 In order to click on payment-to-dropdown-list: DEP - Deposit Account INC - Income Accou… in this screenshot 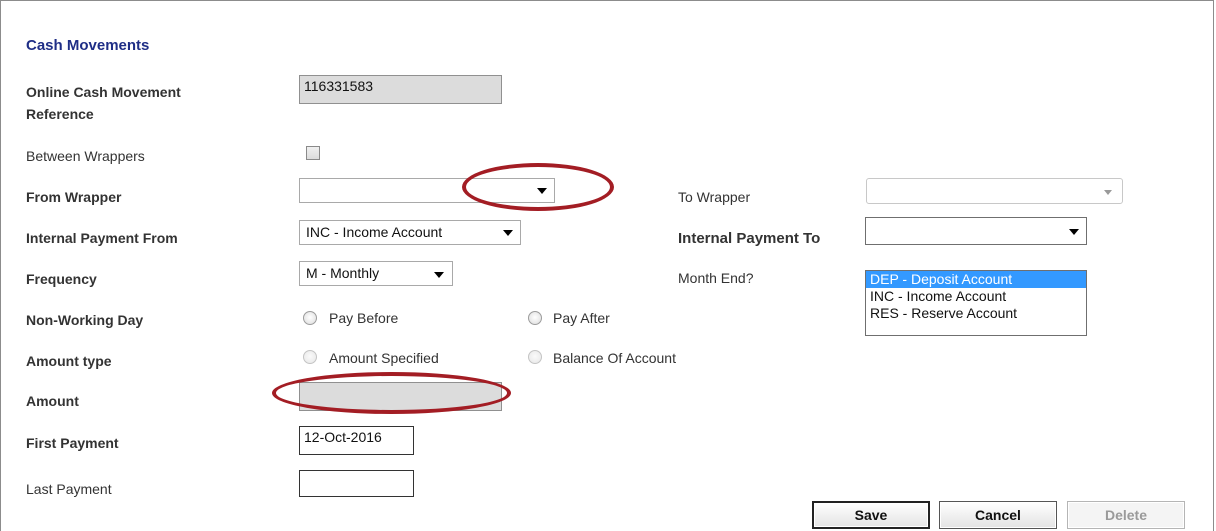, I will do `click(976, 303)`.